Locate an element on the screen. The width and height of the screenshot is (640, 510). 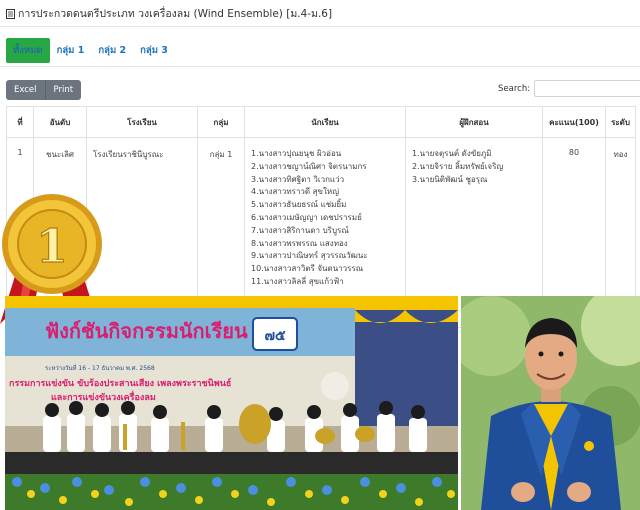
trainer-name: 1.นายจตุรนต์ ดังขัยภูมิ is located at coordinates (452, 153).